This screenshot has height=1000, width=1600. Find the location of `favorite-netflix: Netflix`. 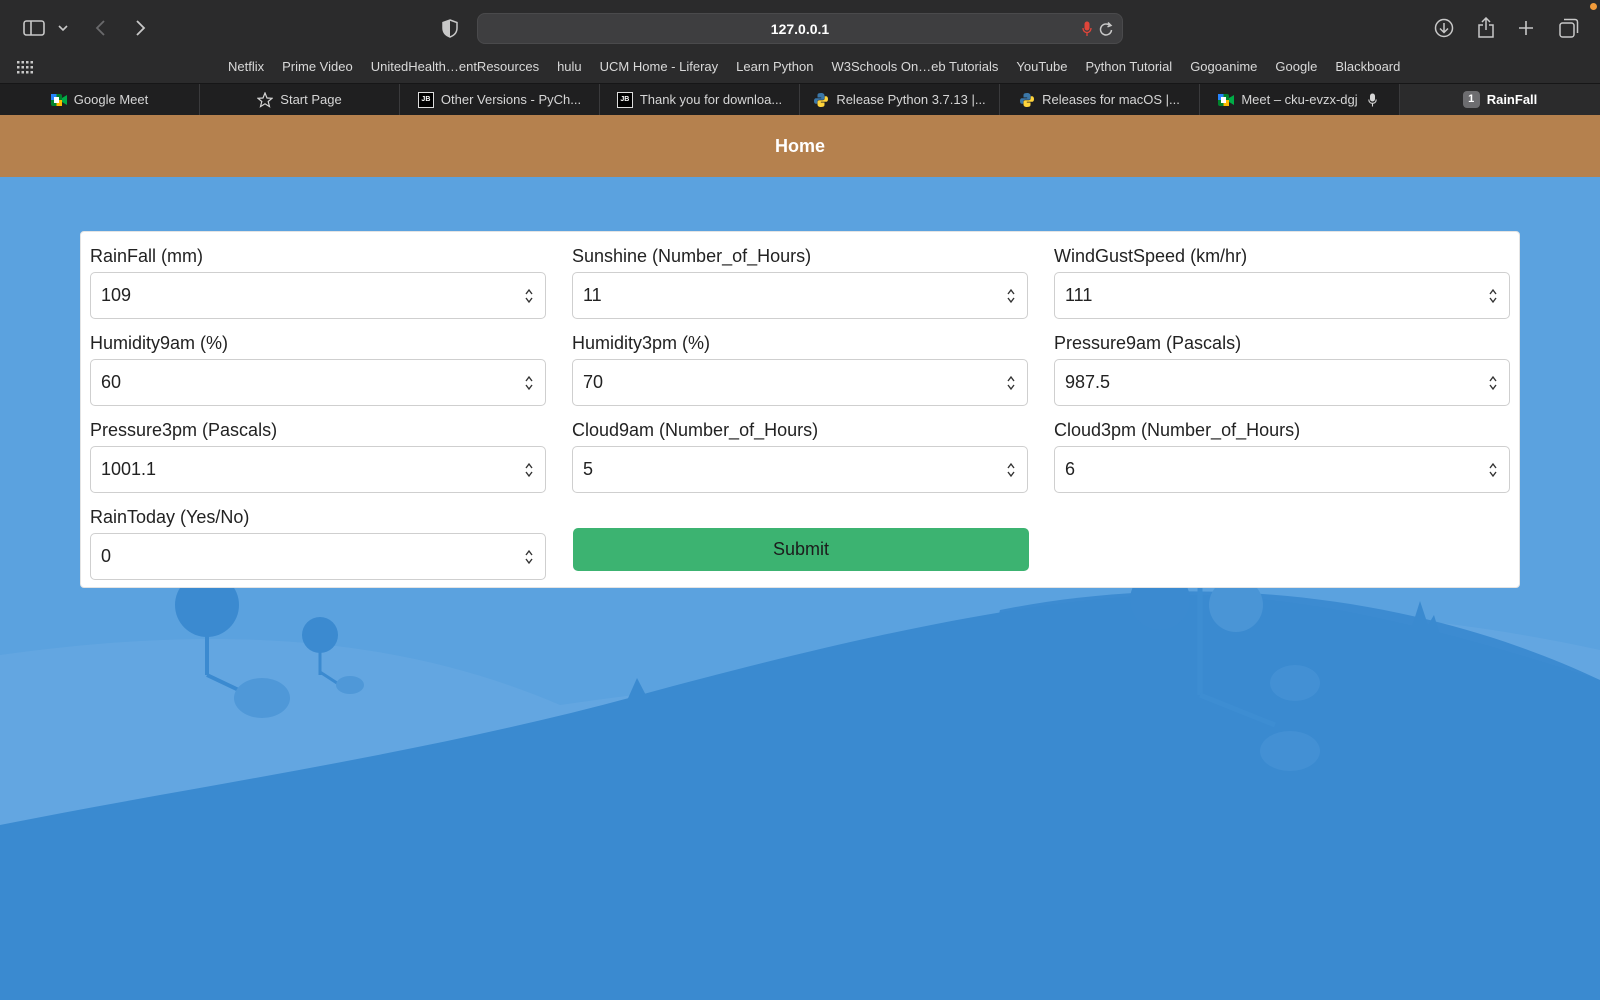

favorite-netflix: Netflix is located at coordinates (246, 69).